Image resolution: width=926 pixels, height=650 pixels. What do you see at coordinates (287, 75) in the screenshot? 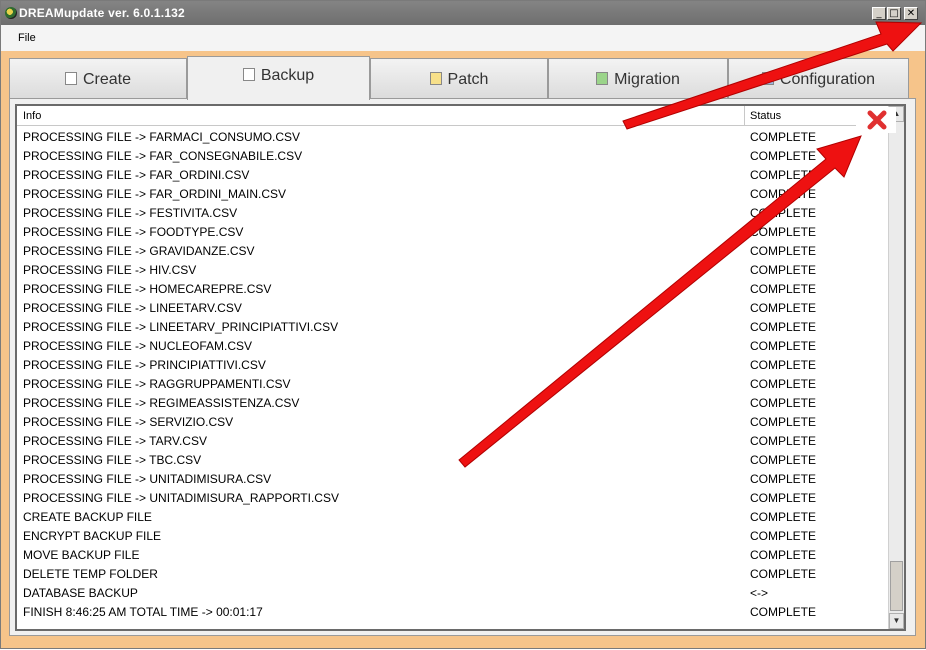
I see `tab-backup-label: Backup` at bounding box center [287, 75].